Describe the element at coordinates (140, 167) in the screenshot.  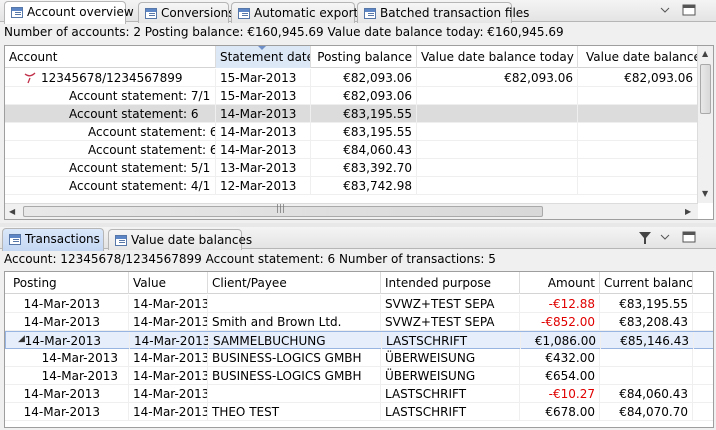
I see `account-cell: Account statement: 5/1` at that location.